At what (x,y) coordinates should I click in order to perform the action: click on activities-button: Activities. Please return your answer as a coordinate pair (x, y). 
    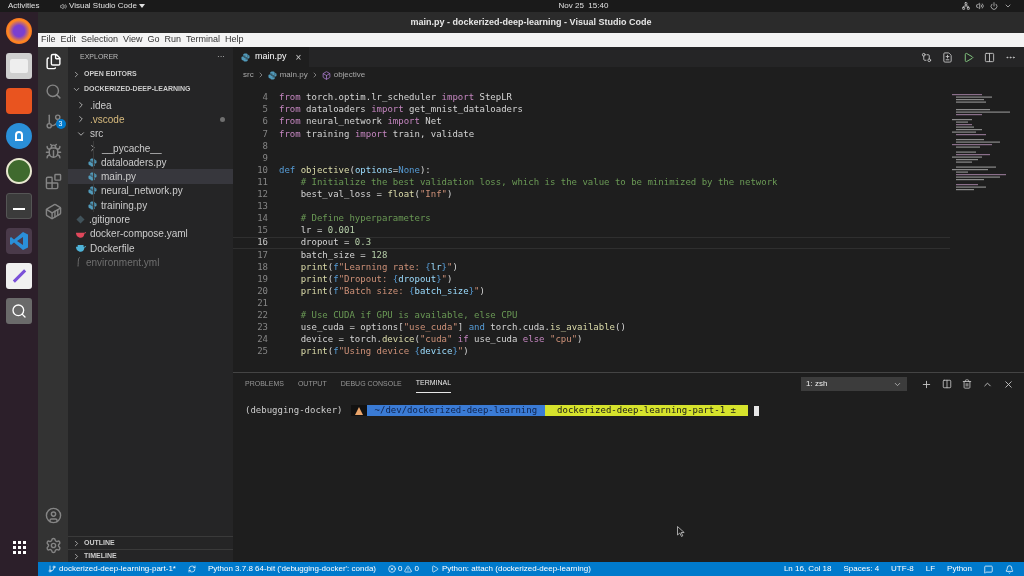
    Looking at the image, I should click on (34, 6).